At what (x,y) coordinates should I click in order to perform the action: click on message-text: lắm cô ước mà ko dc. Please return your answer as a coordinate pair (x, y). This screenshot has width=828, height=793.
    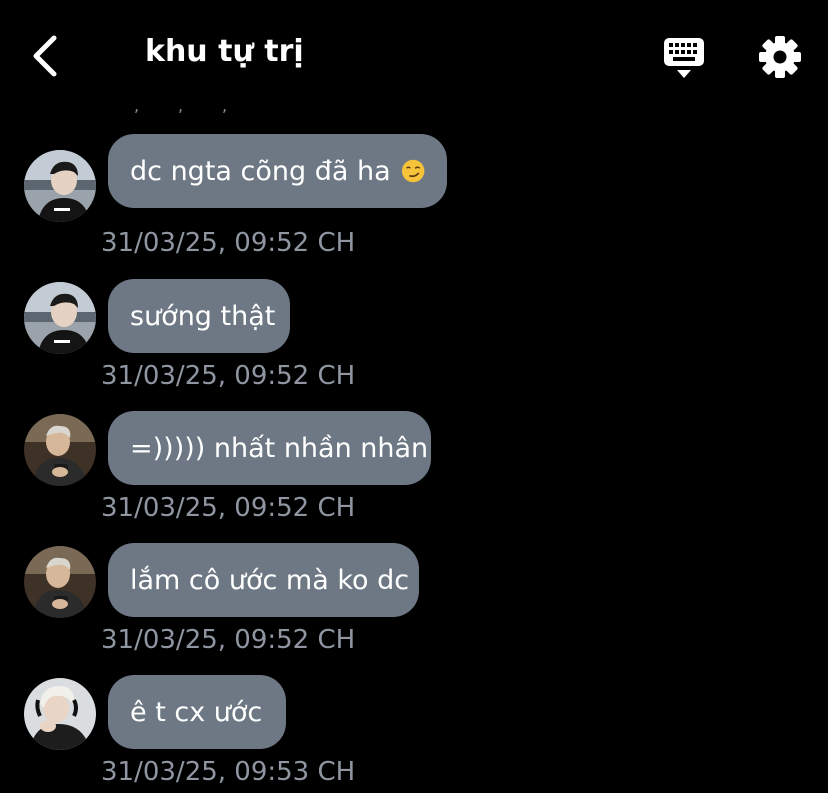
    Looking at the image, I should click on (270, 580).